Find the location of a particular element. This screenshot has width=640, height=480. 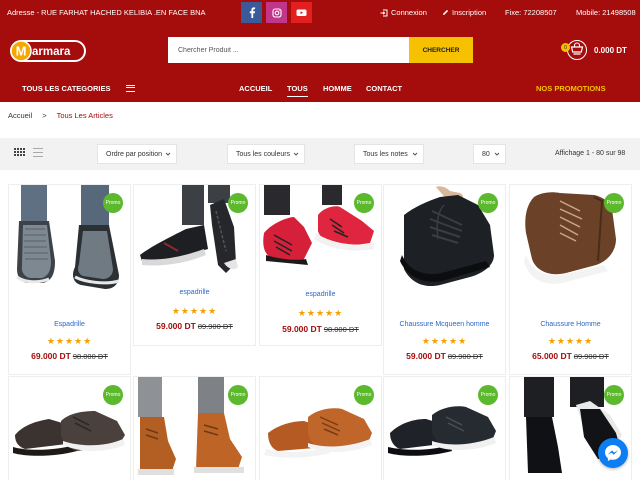

product-price: 65.000 DT 89.900 DT is located at coordinates (570, 356).